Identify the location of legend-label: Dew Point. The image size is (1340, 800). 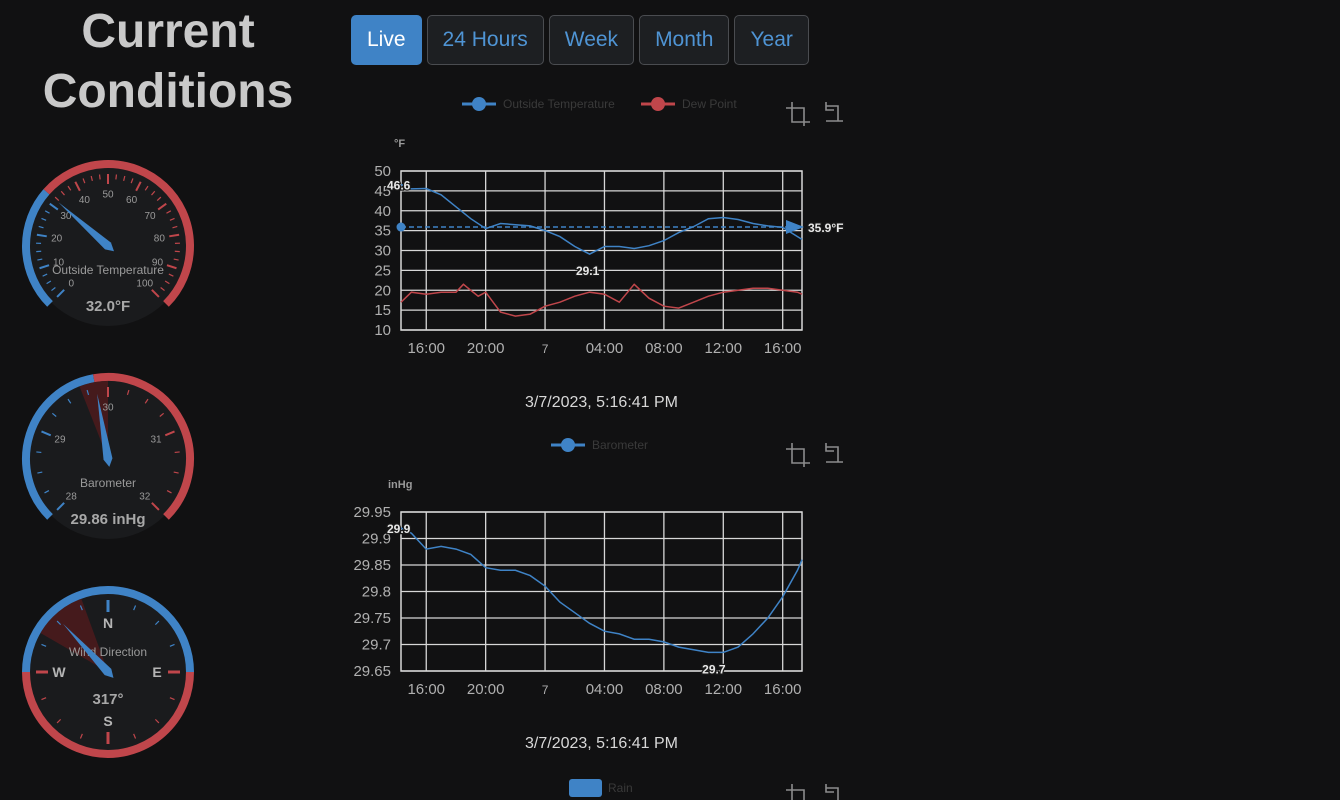
(709, 104).